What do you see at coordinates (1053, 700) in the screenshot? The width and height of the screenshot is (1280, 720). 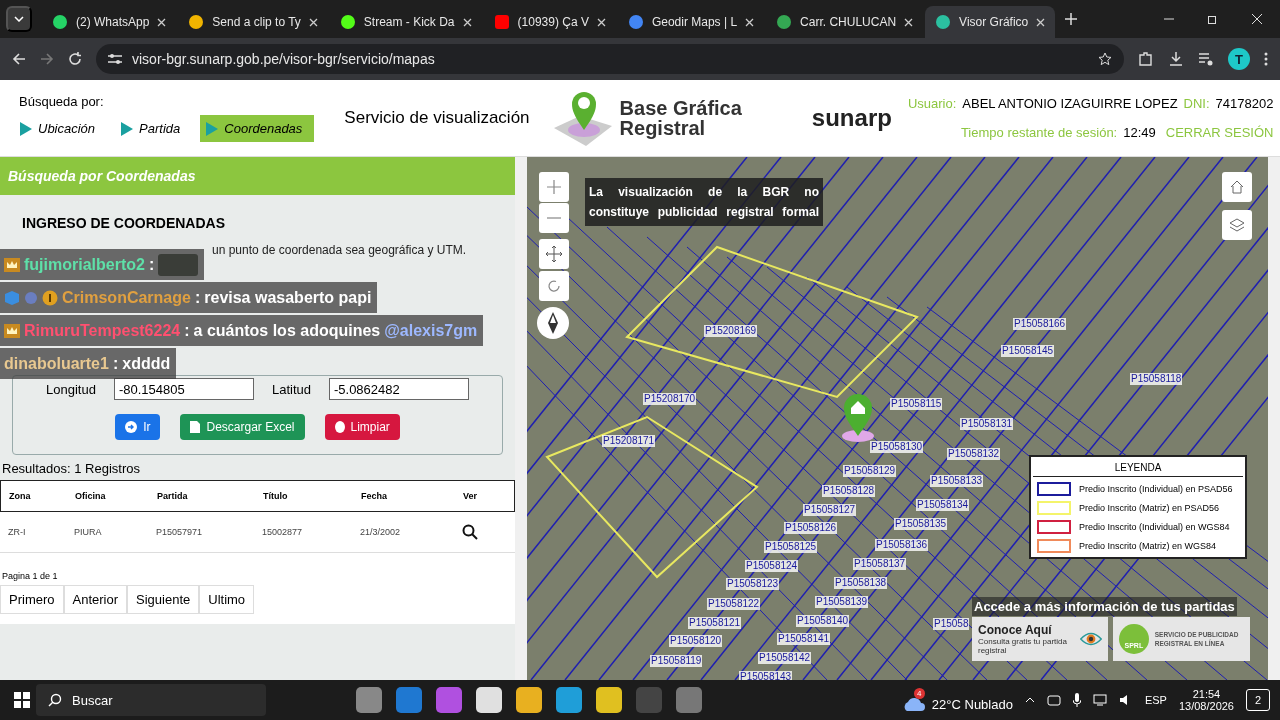 I see `camera-icon` at bounding box center [1053, 700].